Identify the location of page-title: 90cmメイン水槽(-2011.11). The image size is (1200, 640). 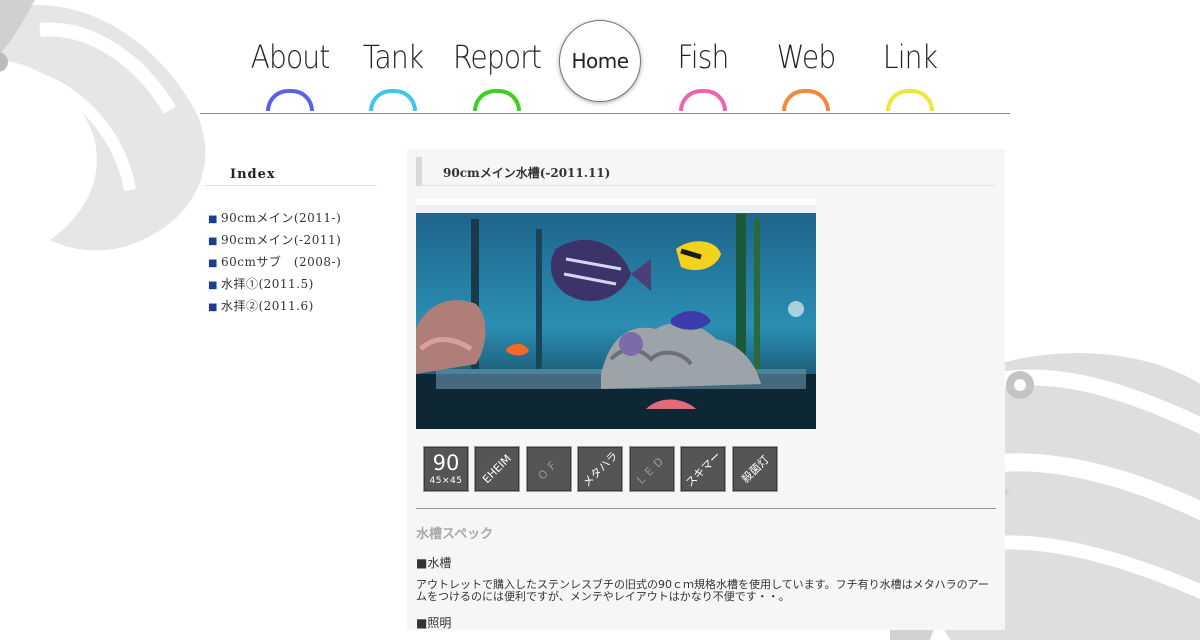
(706, 171).